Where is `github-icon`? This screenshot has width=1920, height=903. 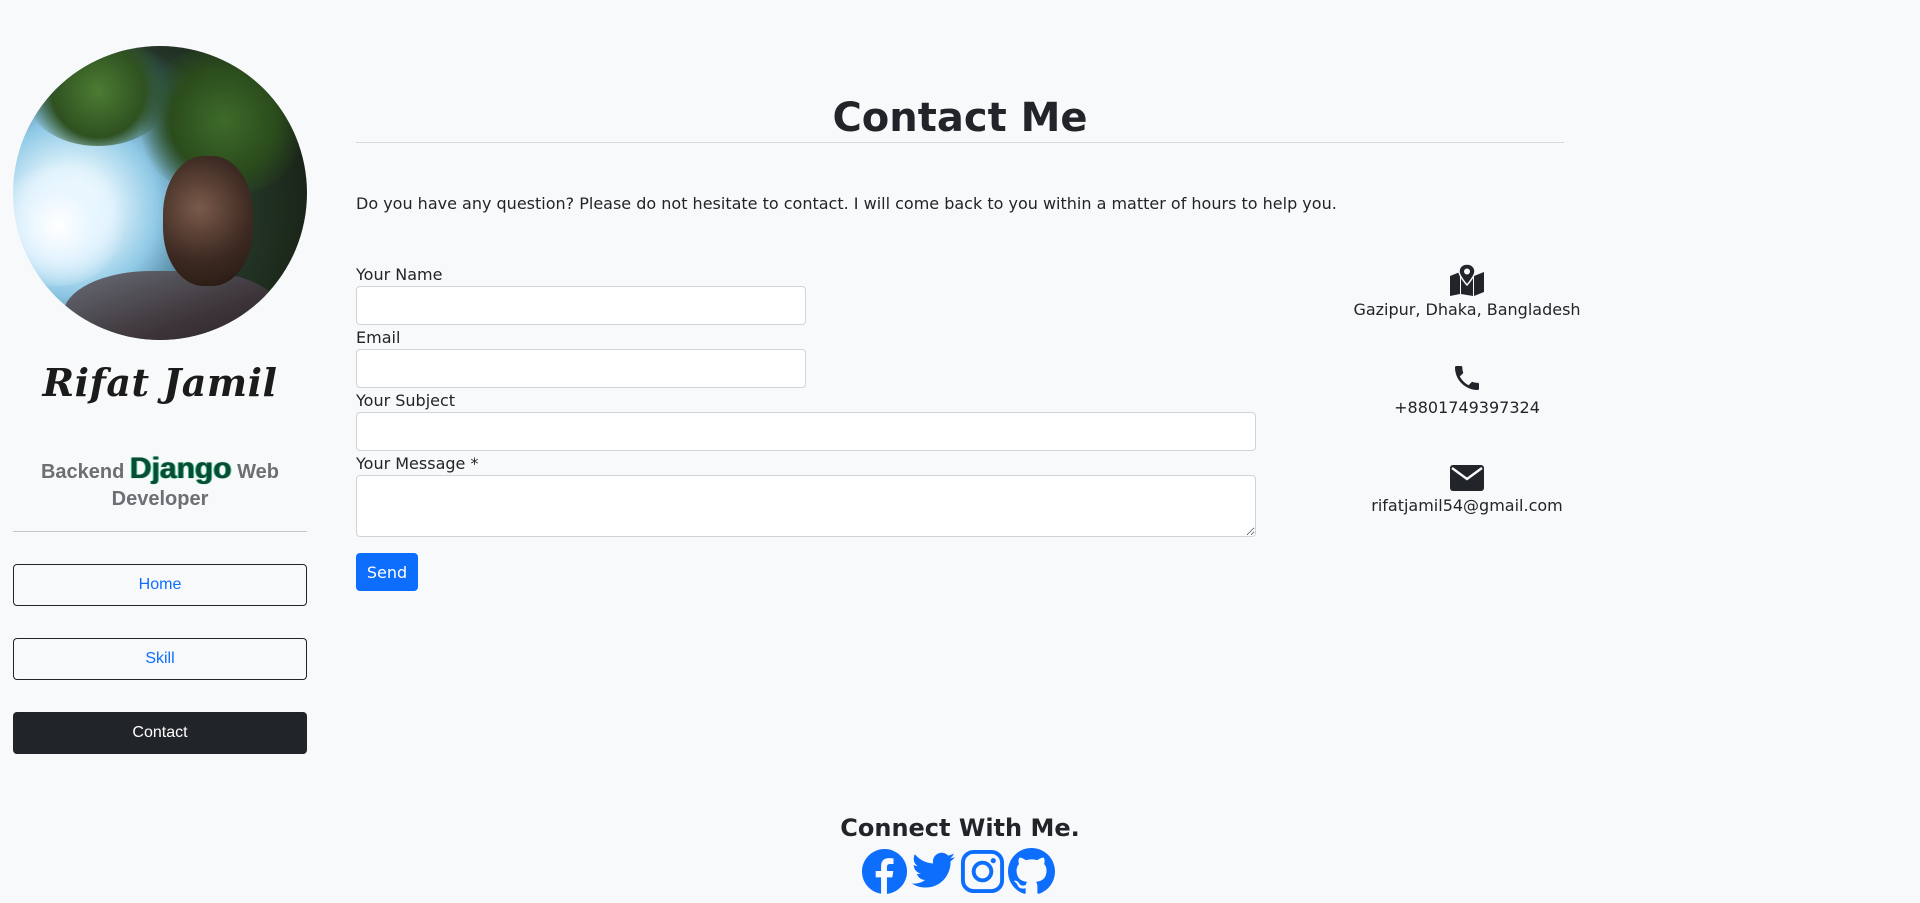 github-icon is located at coordinates (1031, 871).